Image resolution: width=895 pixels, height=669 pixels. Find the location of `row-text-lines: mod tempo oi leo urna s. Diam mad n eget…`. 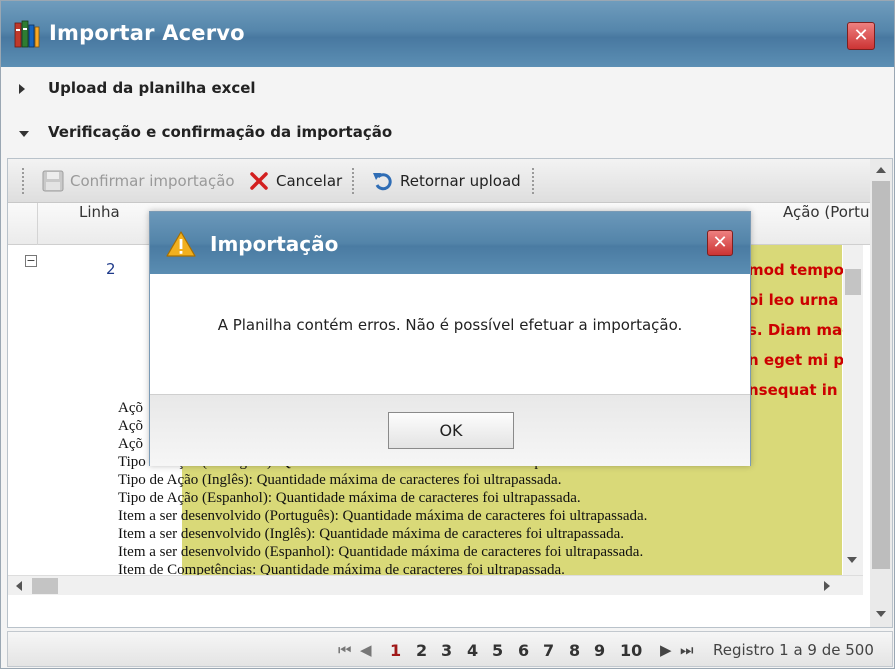

row-text-lines: mod tempo oi leo urna s. Diam mad n eget… is located at coordinates (800, 336).